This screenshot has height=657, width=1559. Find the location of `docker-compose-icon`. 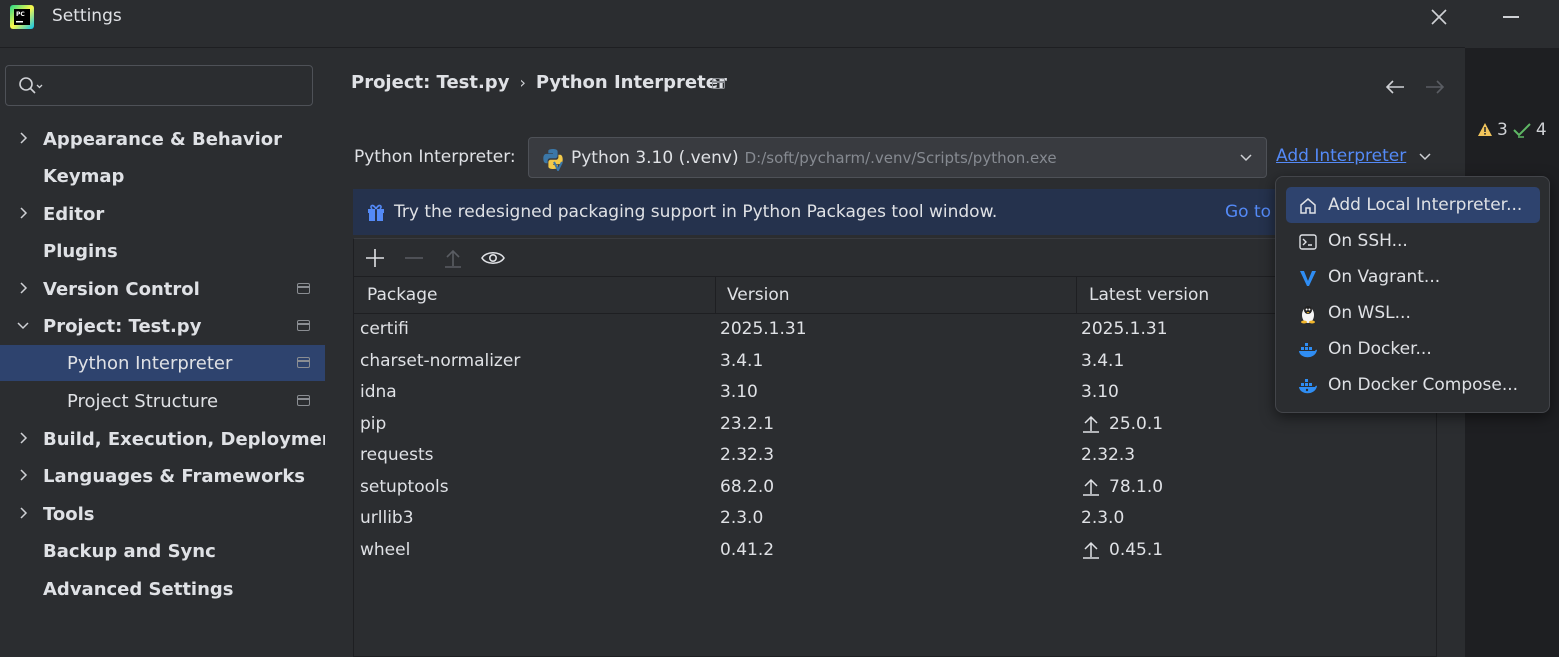

docker-compose-icon is located at coordinates (1308, 386).